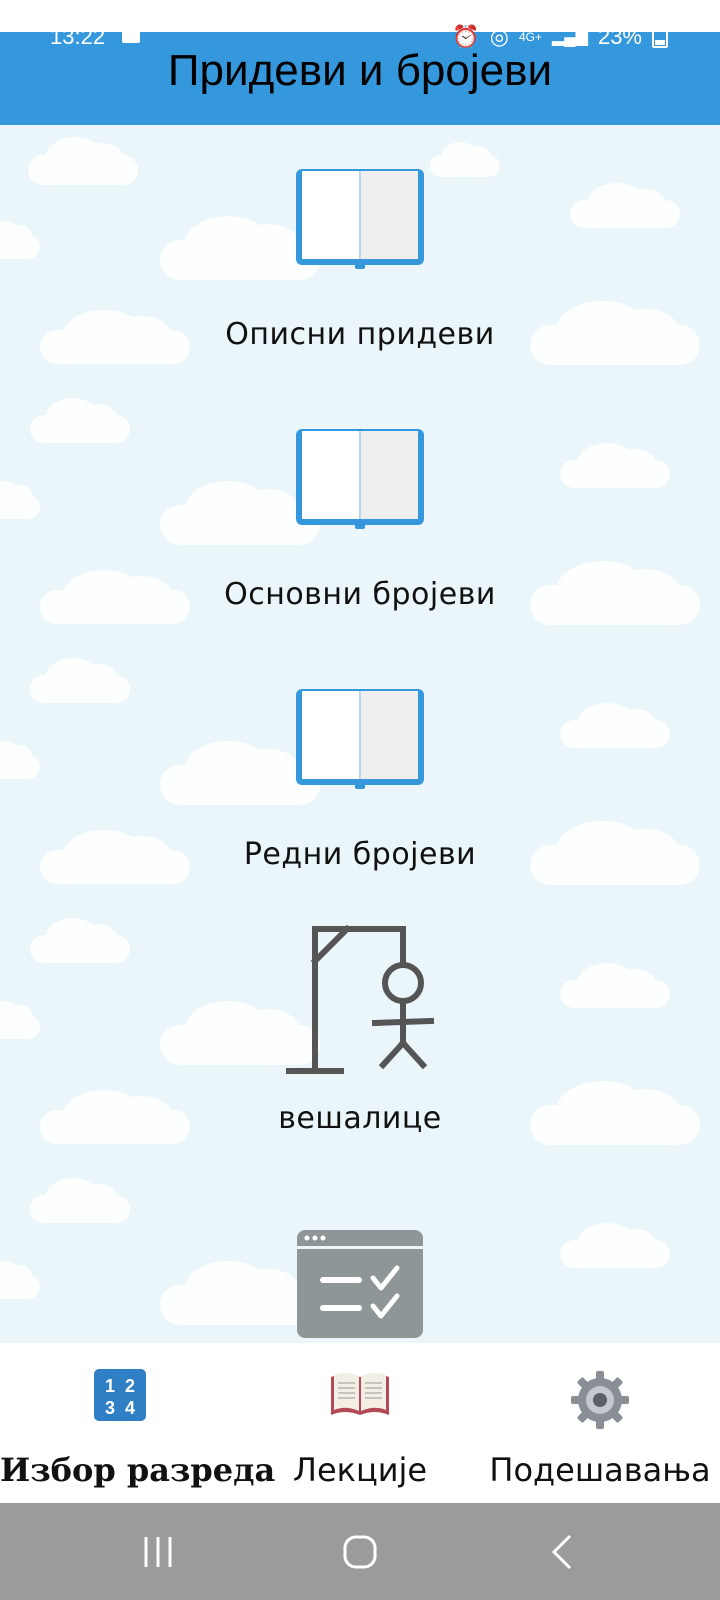 The image size is (720, 1600). I want to click on quiz-checklist-icon, so click(360, 1284).